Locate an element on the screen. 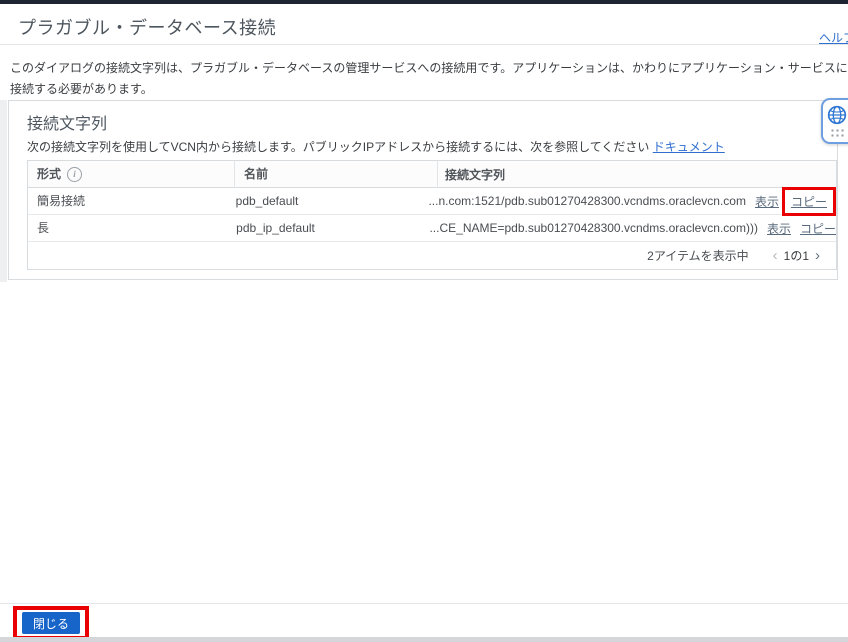 Image resolution: width=848 pixels, height=642 pixels. table-header-row: 形式 i 名前 接続文字列 is located at coordinates (432, 174).